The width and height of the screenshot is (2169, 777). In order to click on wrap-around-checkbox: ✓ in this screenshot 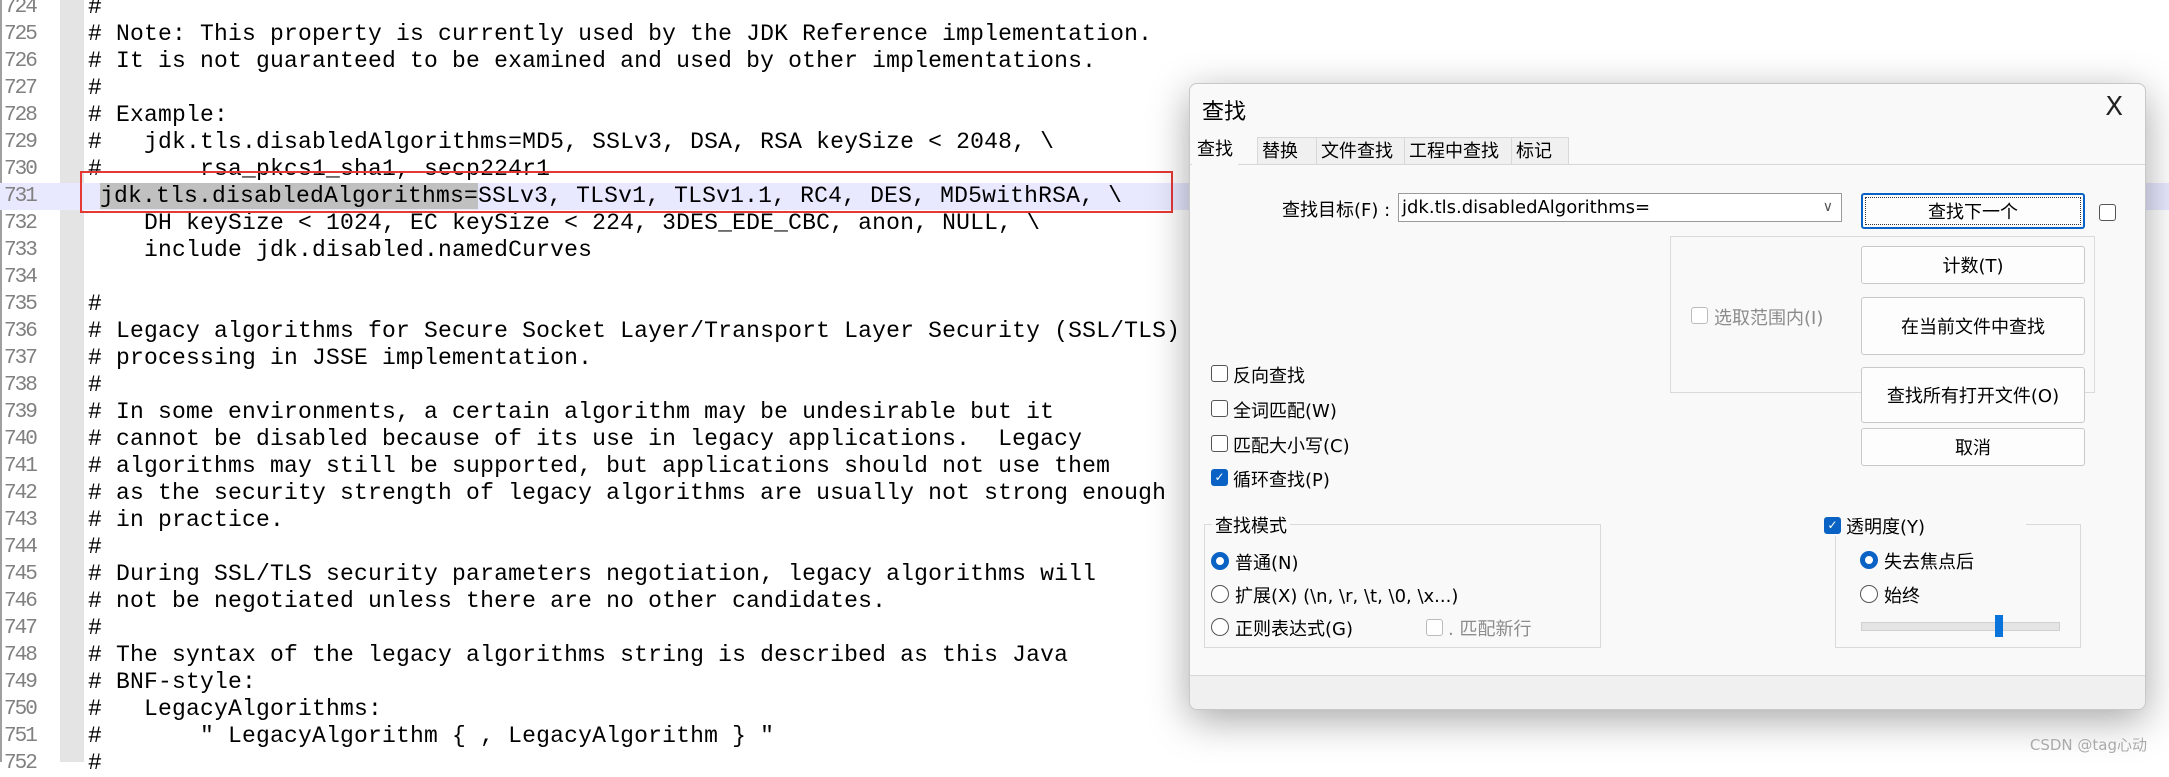, I will do `click(1219, 477)`.